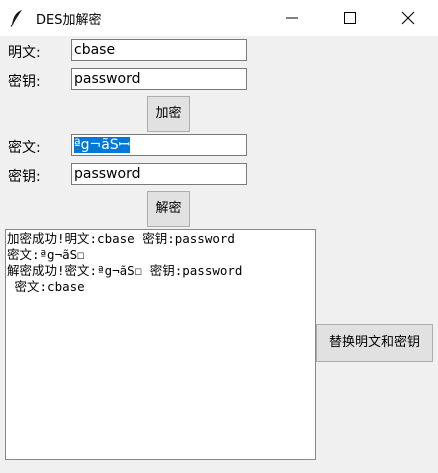  I want to click on close-icon, so click(408, 18).